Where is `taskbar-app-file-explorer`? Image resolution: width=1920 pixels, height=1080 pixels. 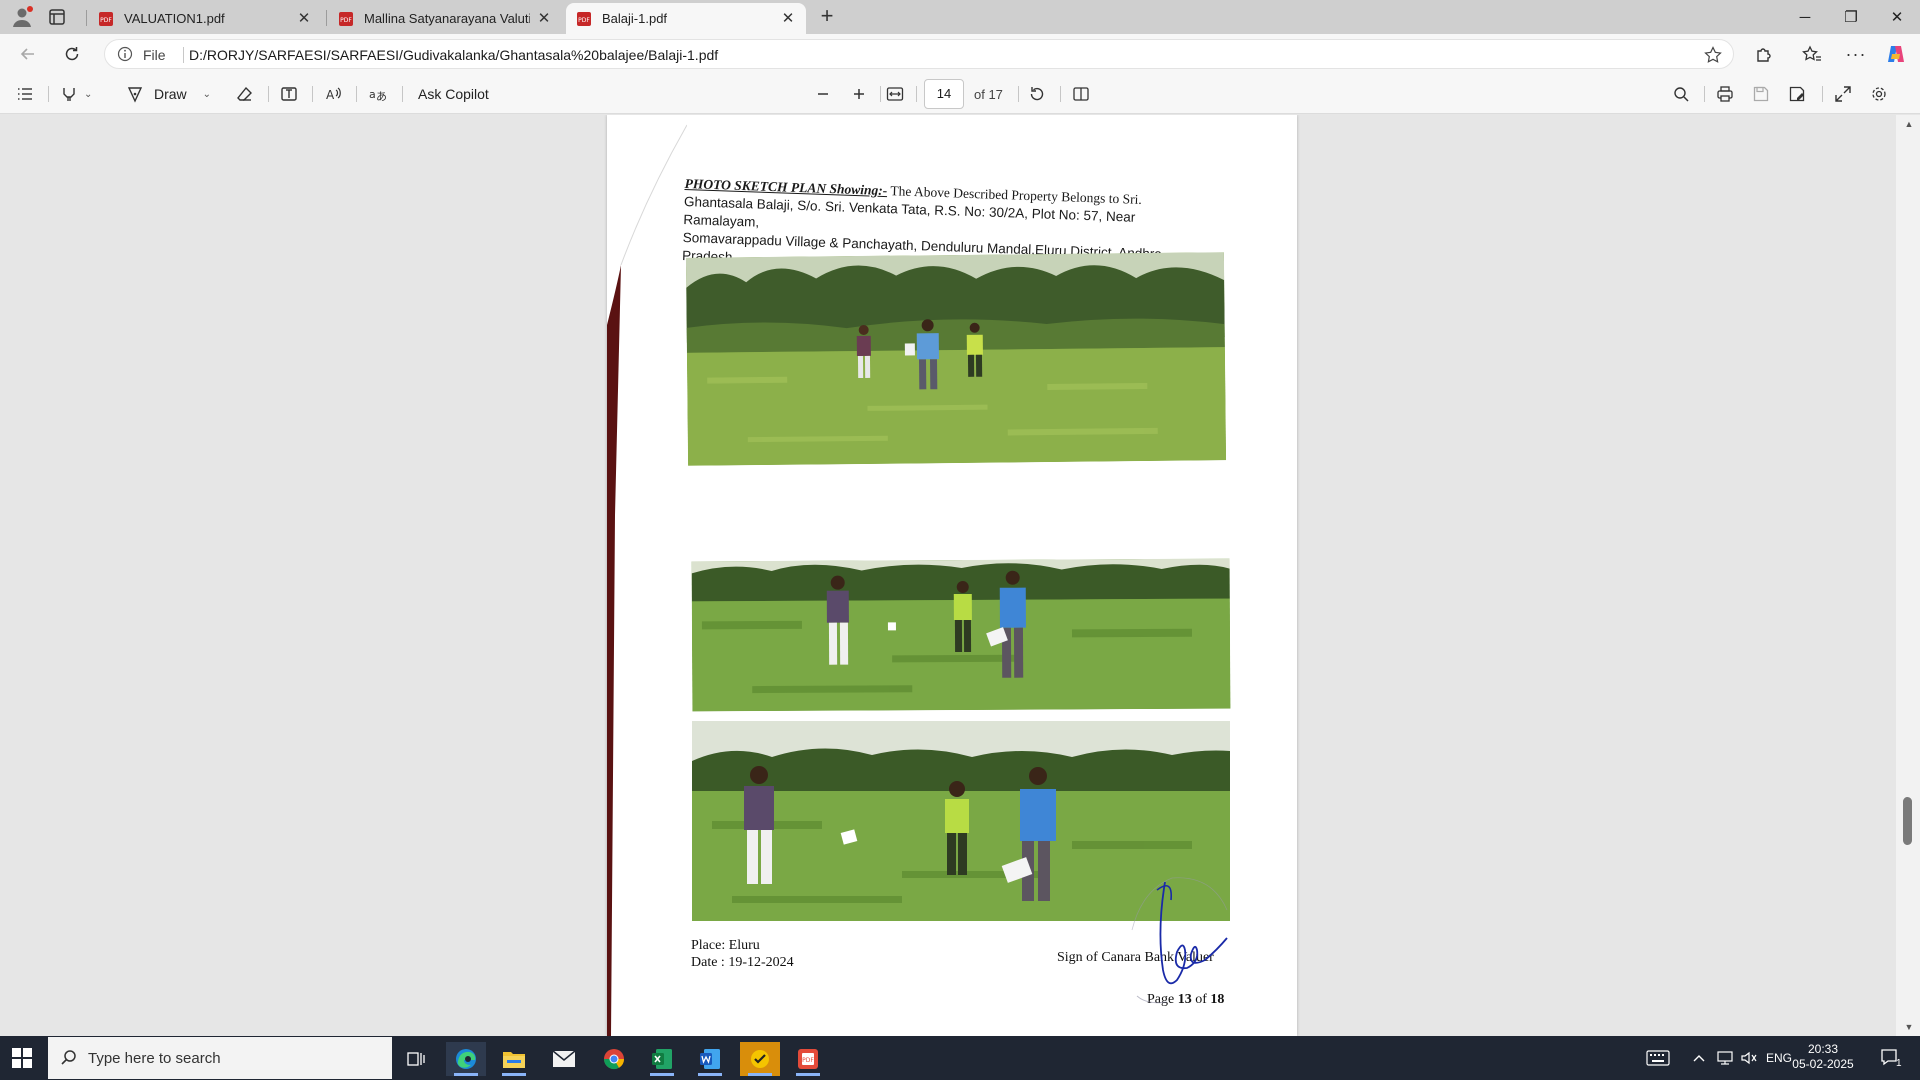 taskbar-app-file-explorer is located at coordinates (514, 1059).